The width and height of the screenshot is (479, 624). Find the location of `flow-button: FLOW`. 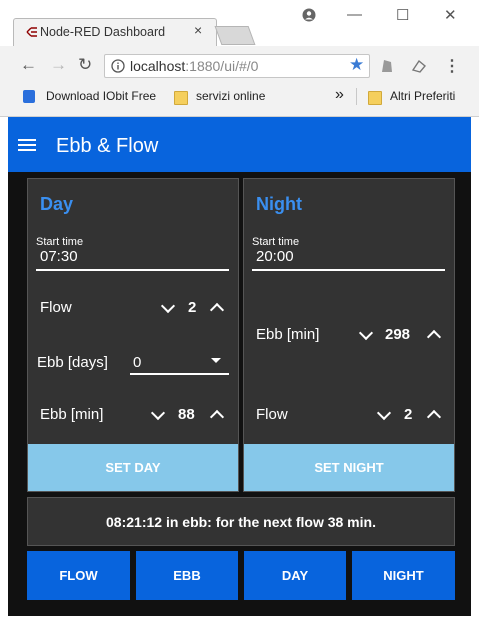

flow-button: FLOW is located at coordinates (78, 575).